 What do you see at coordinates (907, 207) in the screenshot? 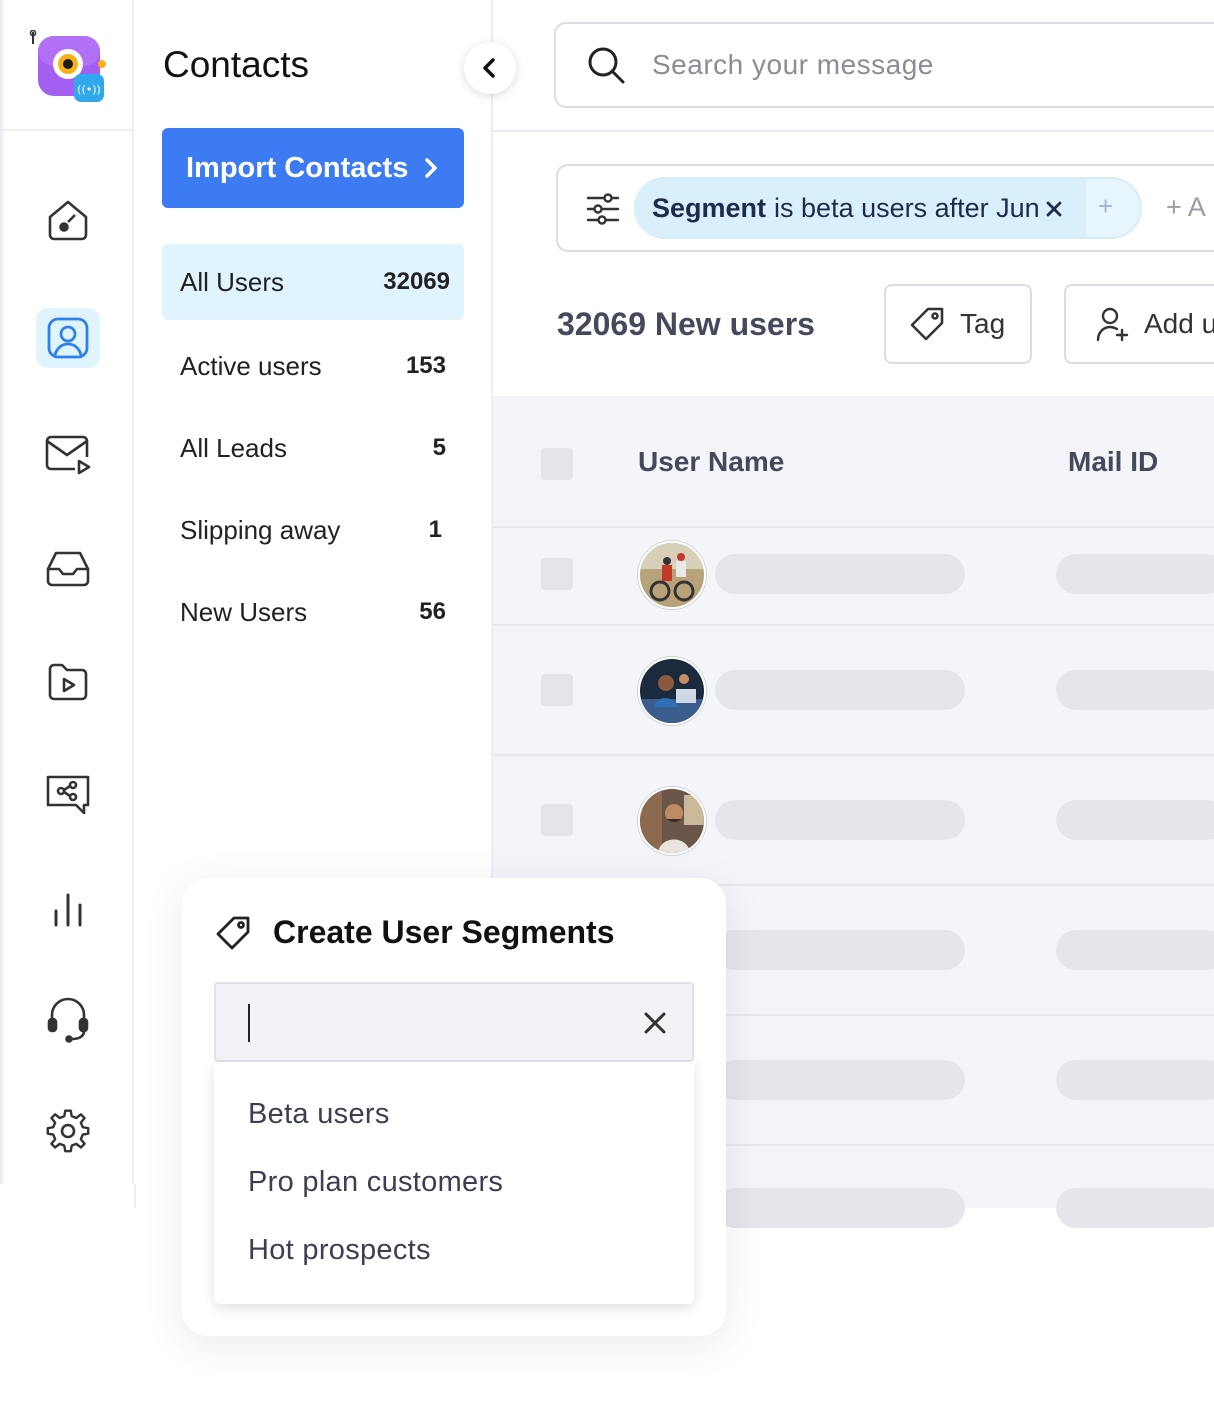
I see `filter-text: is beta users after Jun` at bounding box center [907, 207].